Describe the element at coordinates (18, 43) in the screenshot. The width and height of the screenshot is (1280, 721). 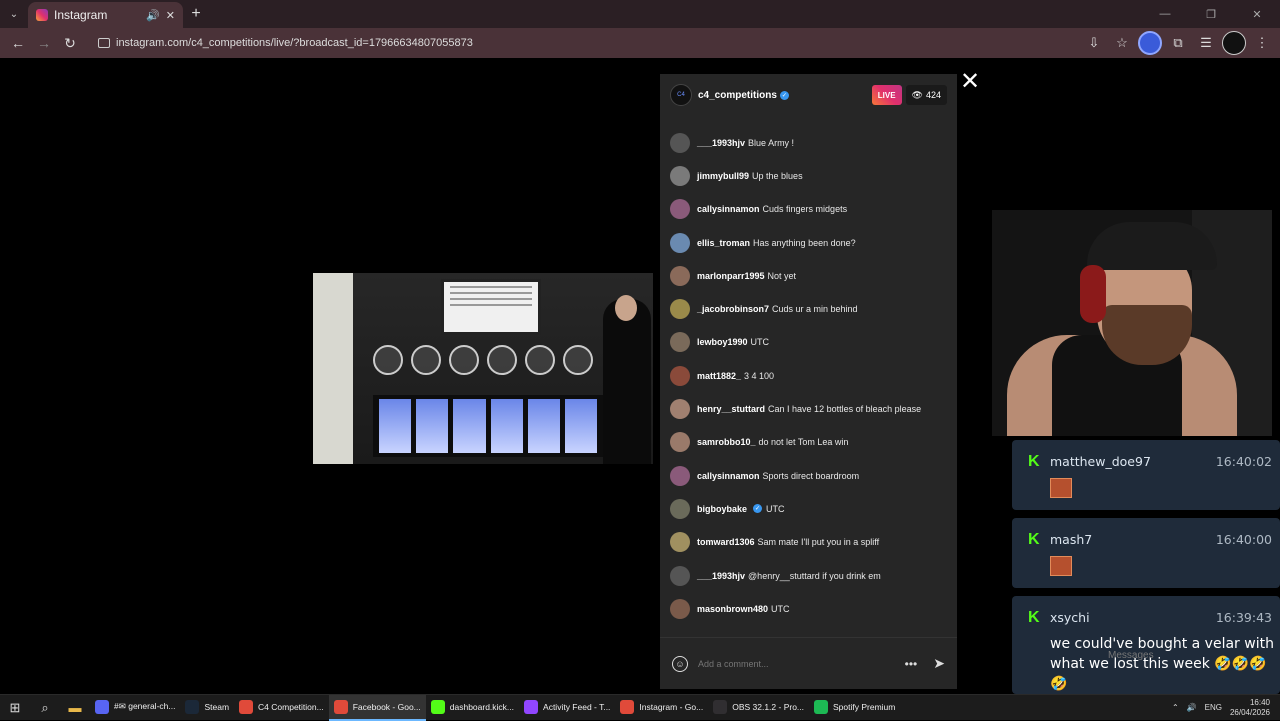
I see `back-button: ←` at that location.